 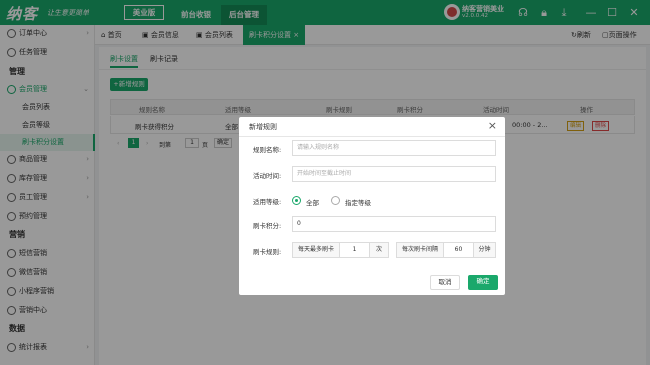 I want to click on radio-all, so click(x=296, y=200).